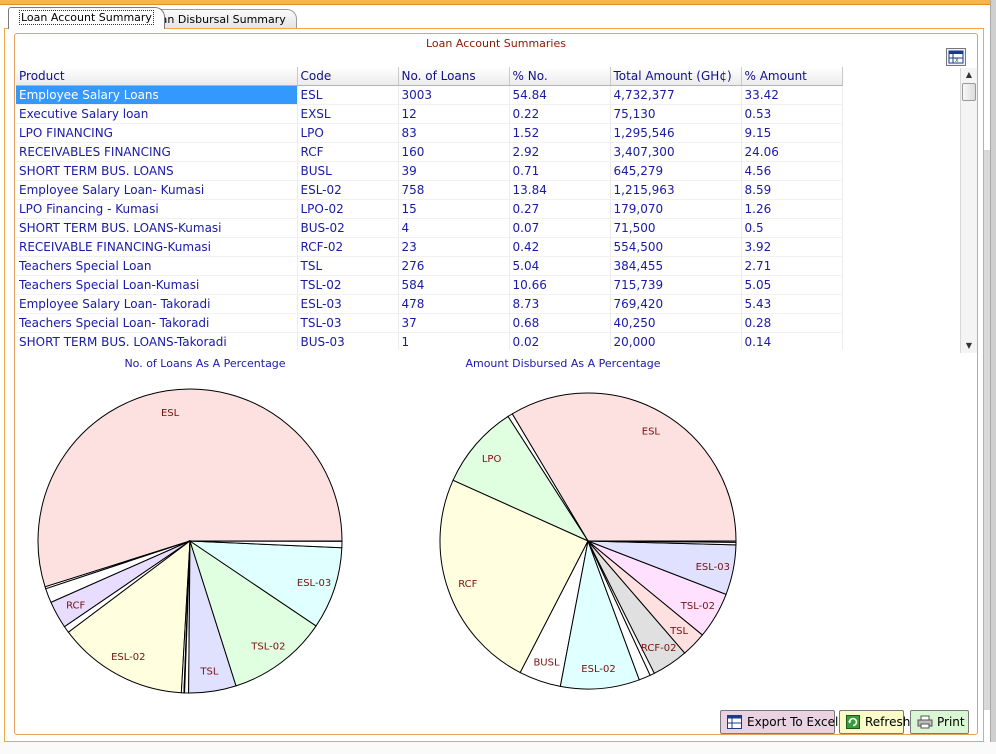 This screenshot has width=996, height=754. What do you see at coordinates (348, 247) in the screenshot?
I see `cell-code: RCF-02` at bounding box center [348, 247].